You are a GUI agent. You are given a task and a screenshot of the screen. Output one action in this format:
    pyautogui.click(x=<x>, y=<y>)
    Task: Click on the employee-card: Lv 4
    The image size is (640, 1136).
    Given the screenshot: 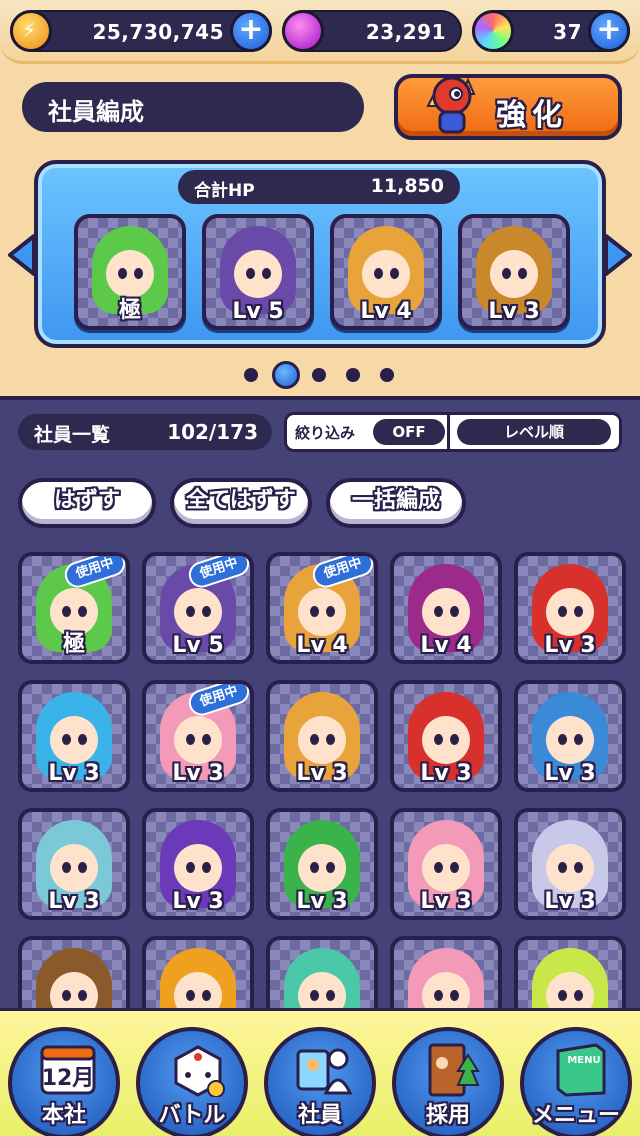 What is the action you would take?
    pyautogui.click(x=446, y=608)
    